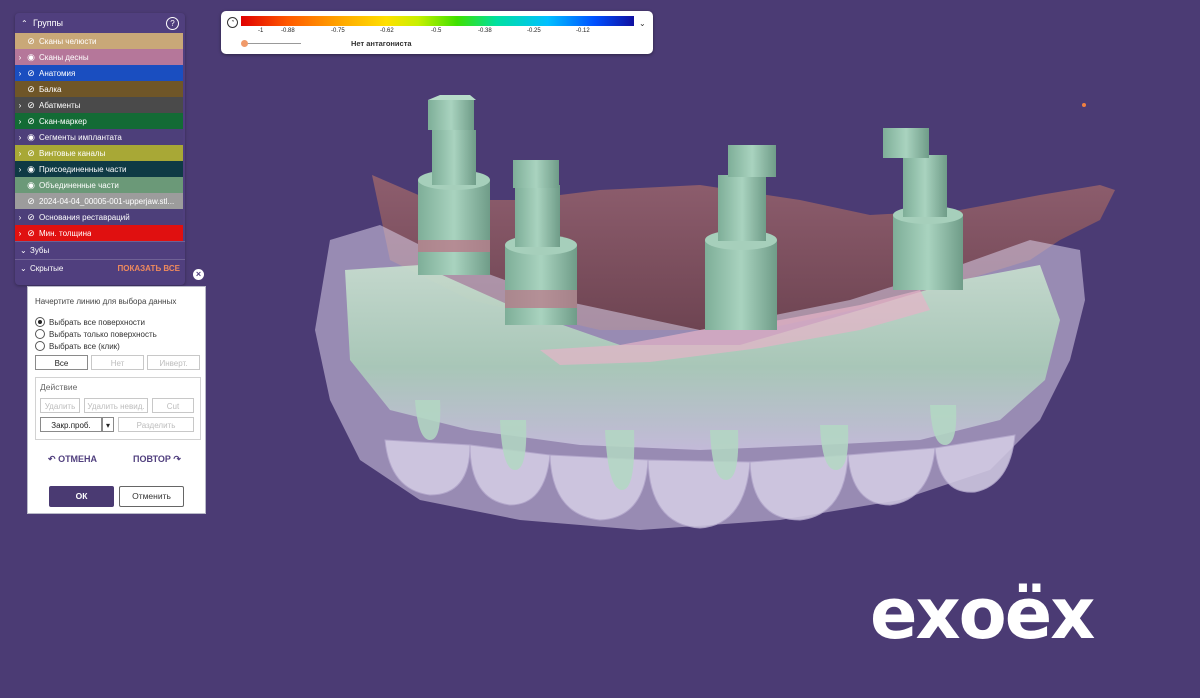  I want to click on close-holes-dropdown: ▾, so click(108, 424).